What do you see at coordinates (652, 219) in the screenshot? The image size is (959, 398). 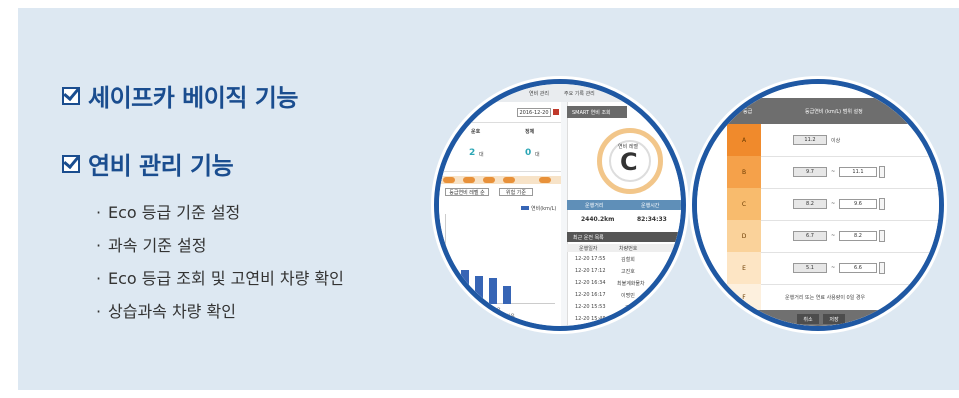 I see `time-value: 82:34:33` at bounding box center [652, 219].